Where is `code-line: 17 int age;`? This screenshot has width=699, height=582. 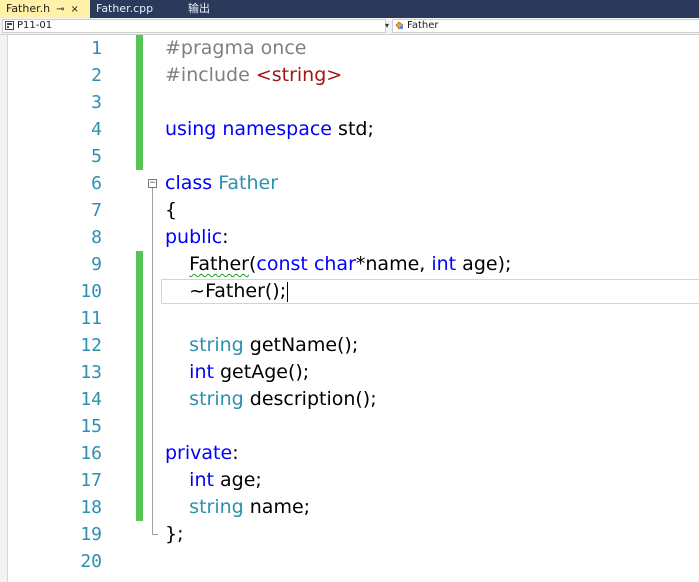
code-line: 17 int age; is located at coordinates (349, 480).